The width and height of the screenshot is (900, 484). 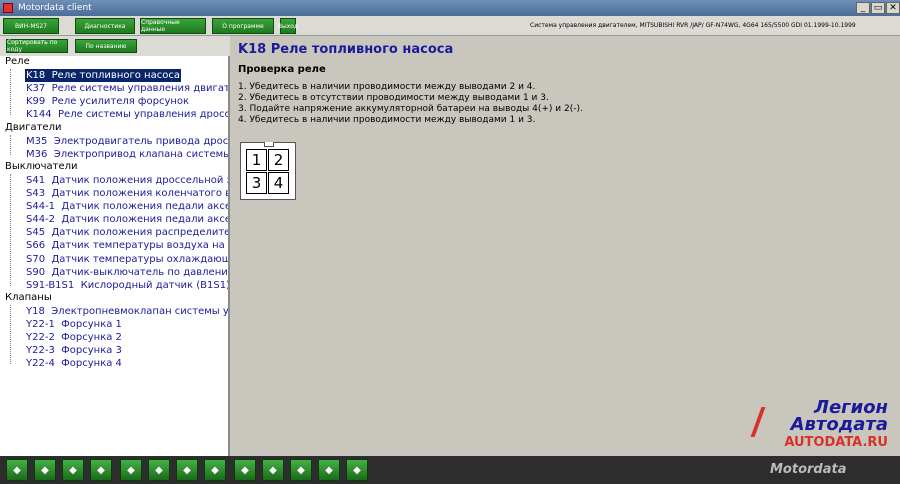 I want to click on sort-bar: Сортировать по коду По названию, so click(x=115, y=46).